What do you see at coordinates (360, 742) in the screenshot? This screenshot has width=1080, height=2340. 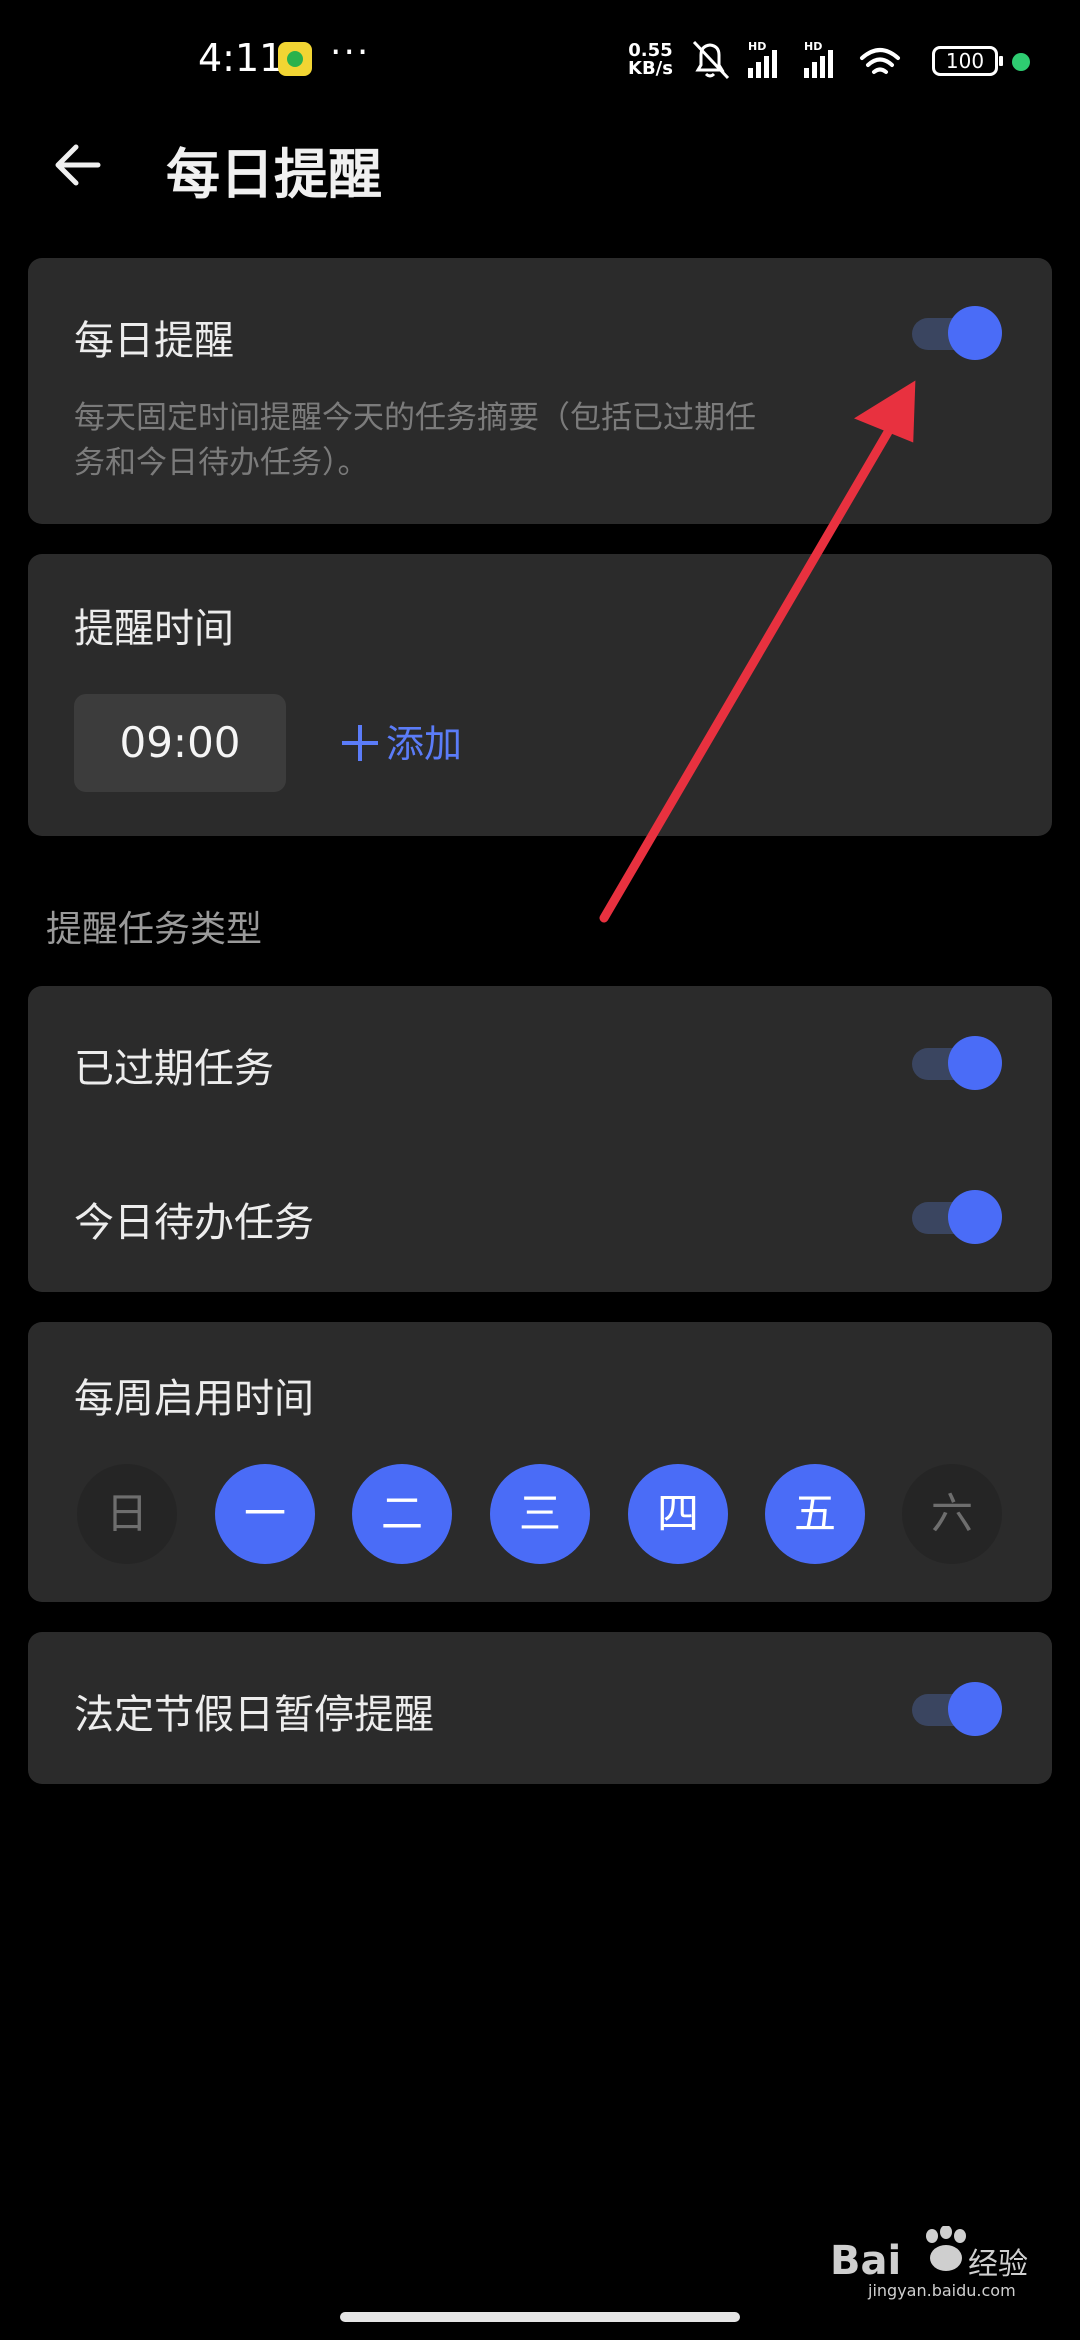 I see `plus-icon` at bounding box center [360, 742].